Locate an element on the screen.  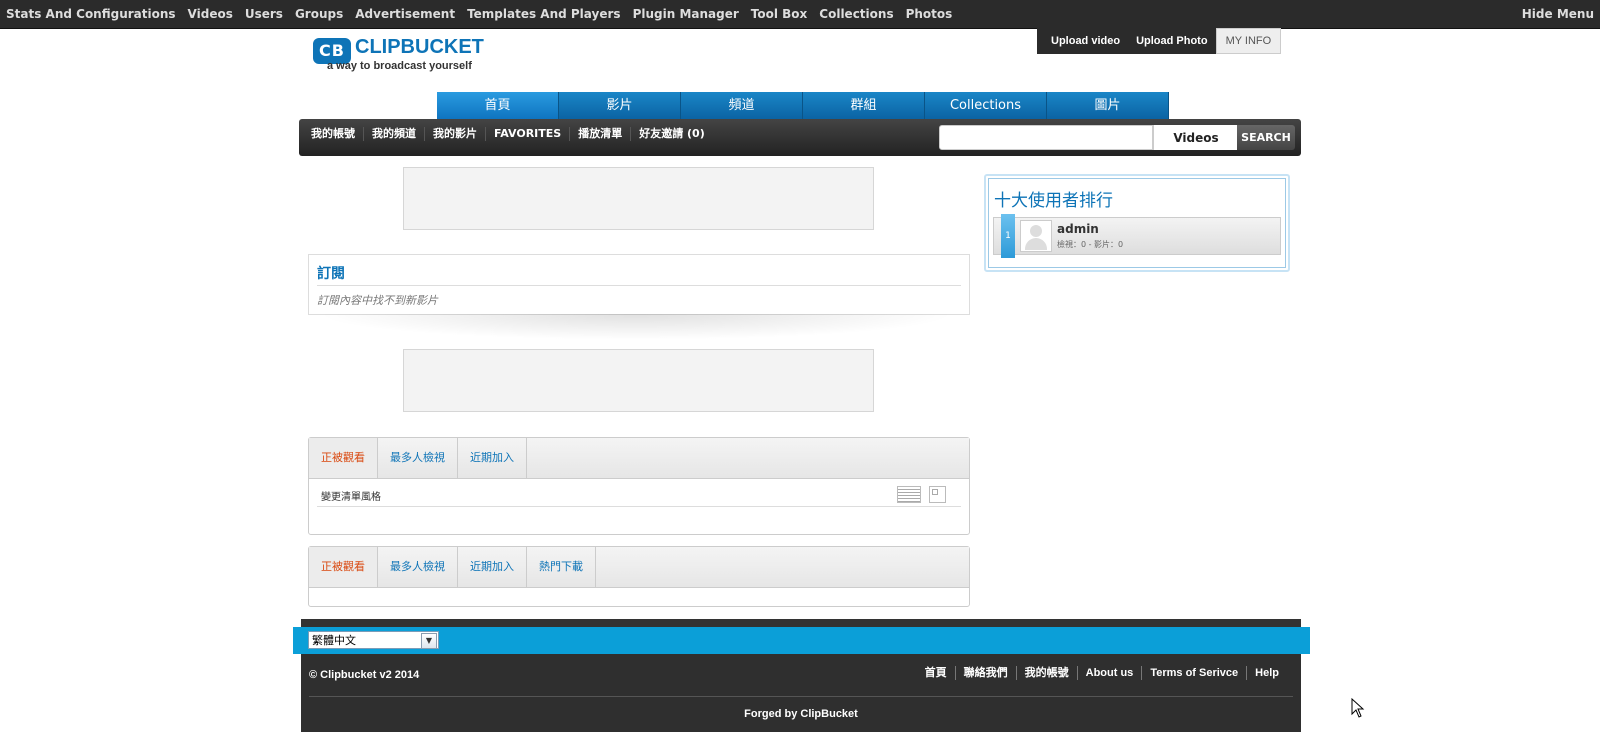
videos-tab-box-2: 正被觀看 最多人檢視 近期加入 熱門下載 is located at coordinates (639, 576).